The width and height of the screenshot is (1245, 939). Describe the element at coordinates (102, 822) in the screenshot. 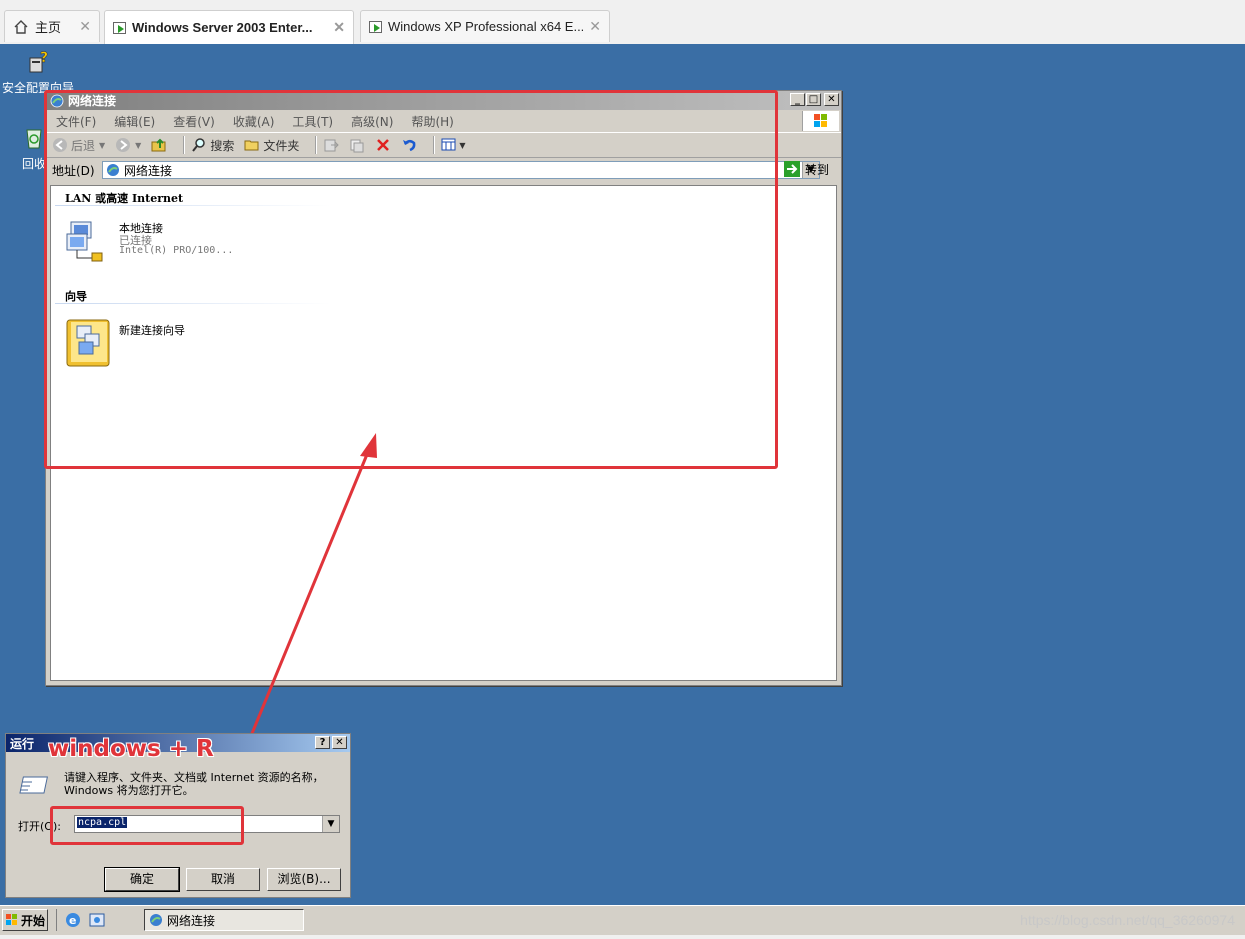

I see `open-input-value: ncpa.cpl` at that location.